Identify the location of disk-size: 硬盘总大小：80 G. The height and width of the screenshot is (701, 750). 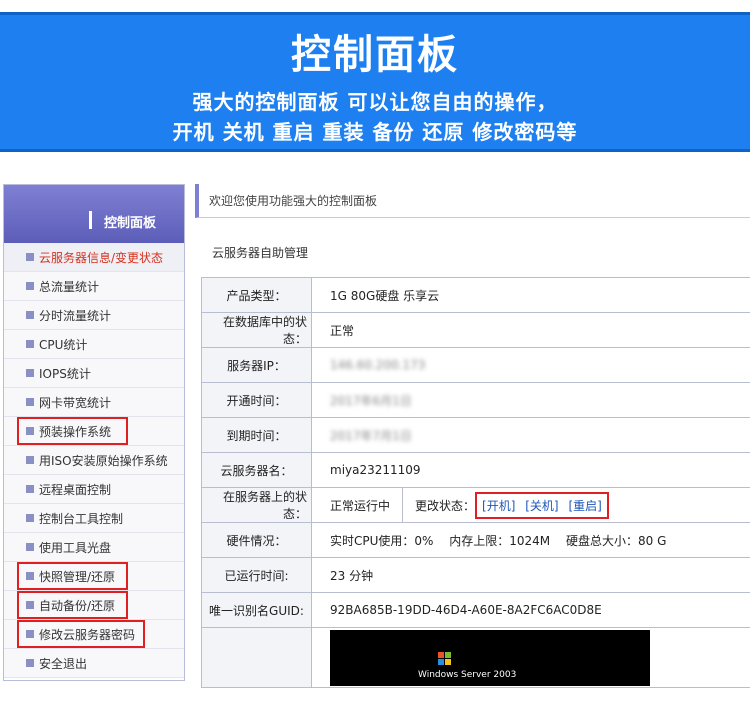
(616, 540).